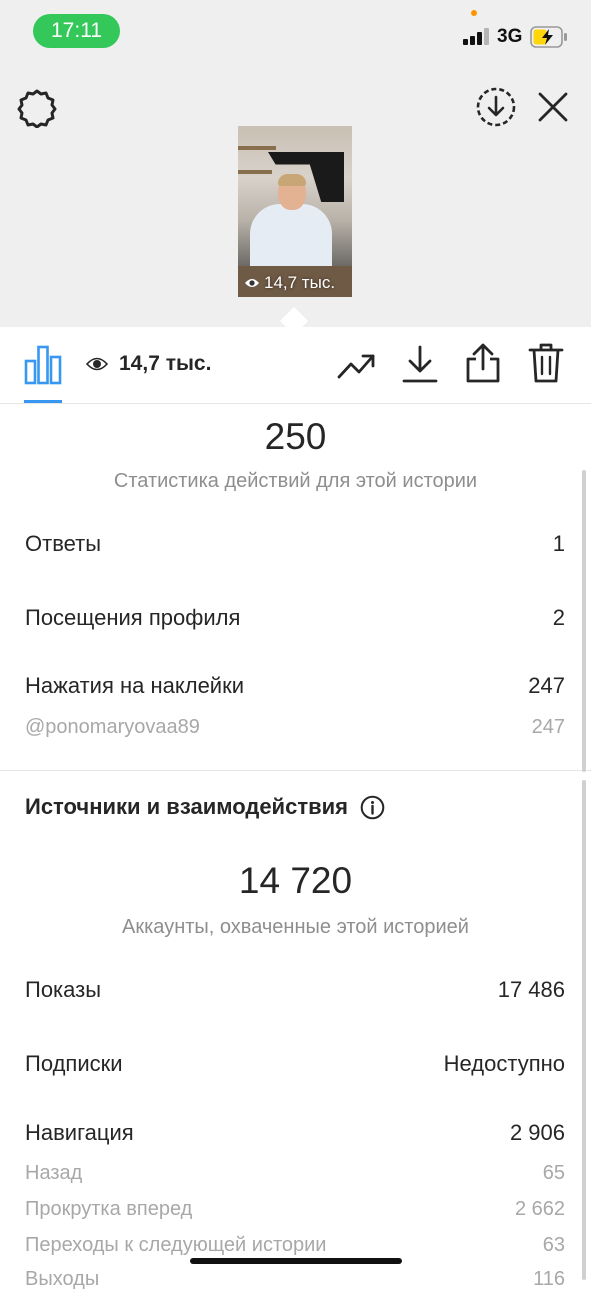  I want to click on discovery-section-title: Источники и взаимодействия, so click(205, 807).